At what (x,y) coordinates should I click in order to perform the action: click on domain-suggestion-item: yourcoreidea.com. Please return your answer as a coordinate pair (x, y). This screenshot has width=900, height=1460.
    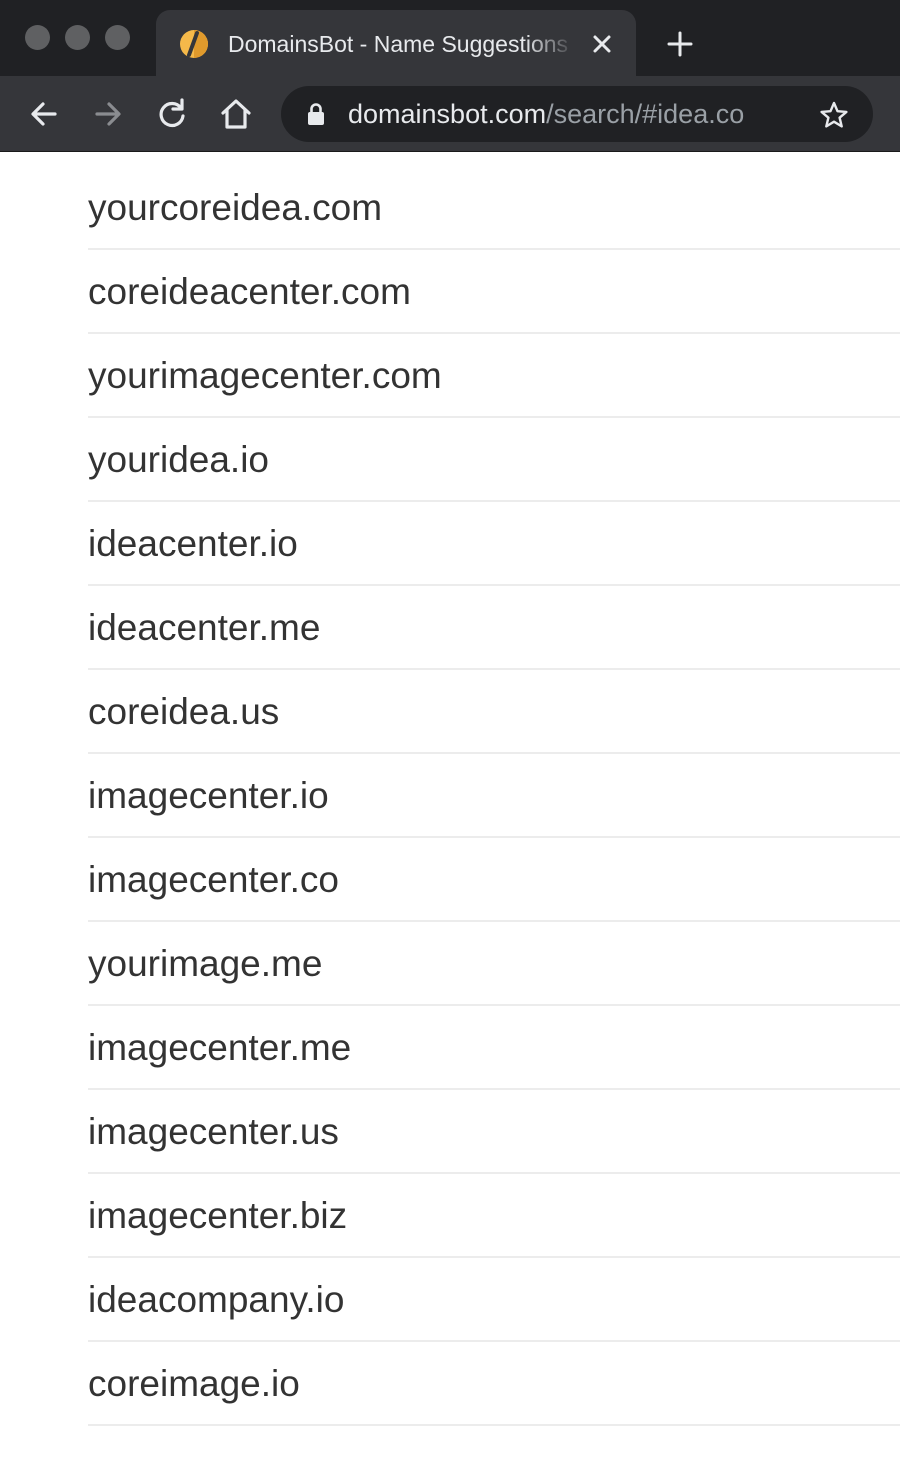
    Looking at the image, I should click on (494, 208).